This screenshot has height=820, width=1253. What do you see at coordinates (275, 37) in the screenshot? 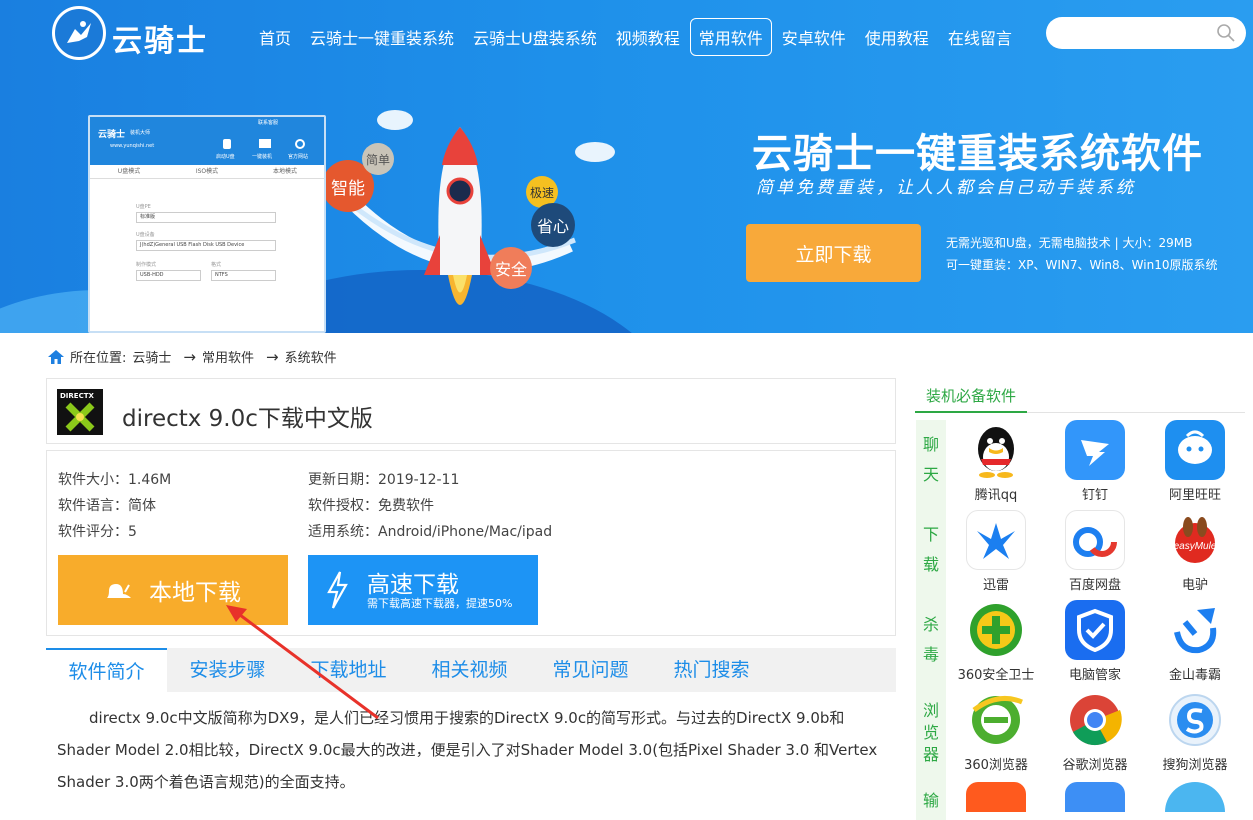
I see `nav-home: 首页` at bounding box center [275, 37].